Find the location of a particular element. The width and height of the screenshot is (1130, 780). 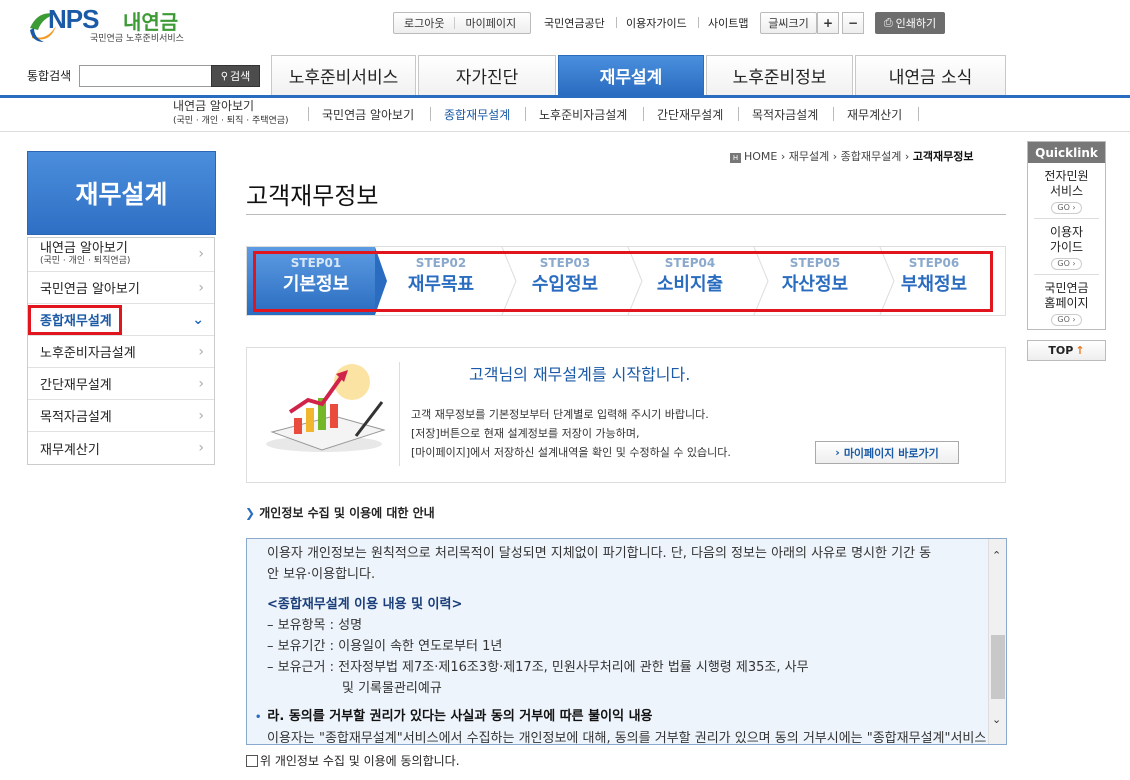

scroll-thumb is located at coordinates (998, 667).